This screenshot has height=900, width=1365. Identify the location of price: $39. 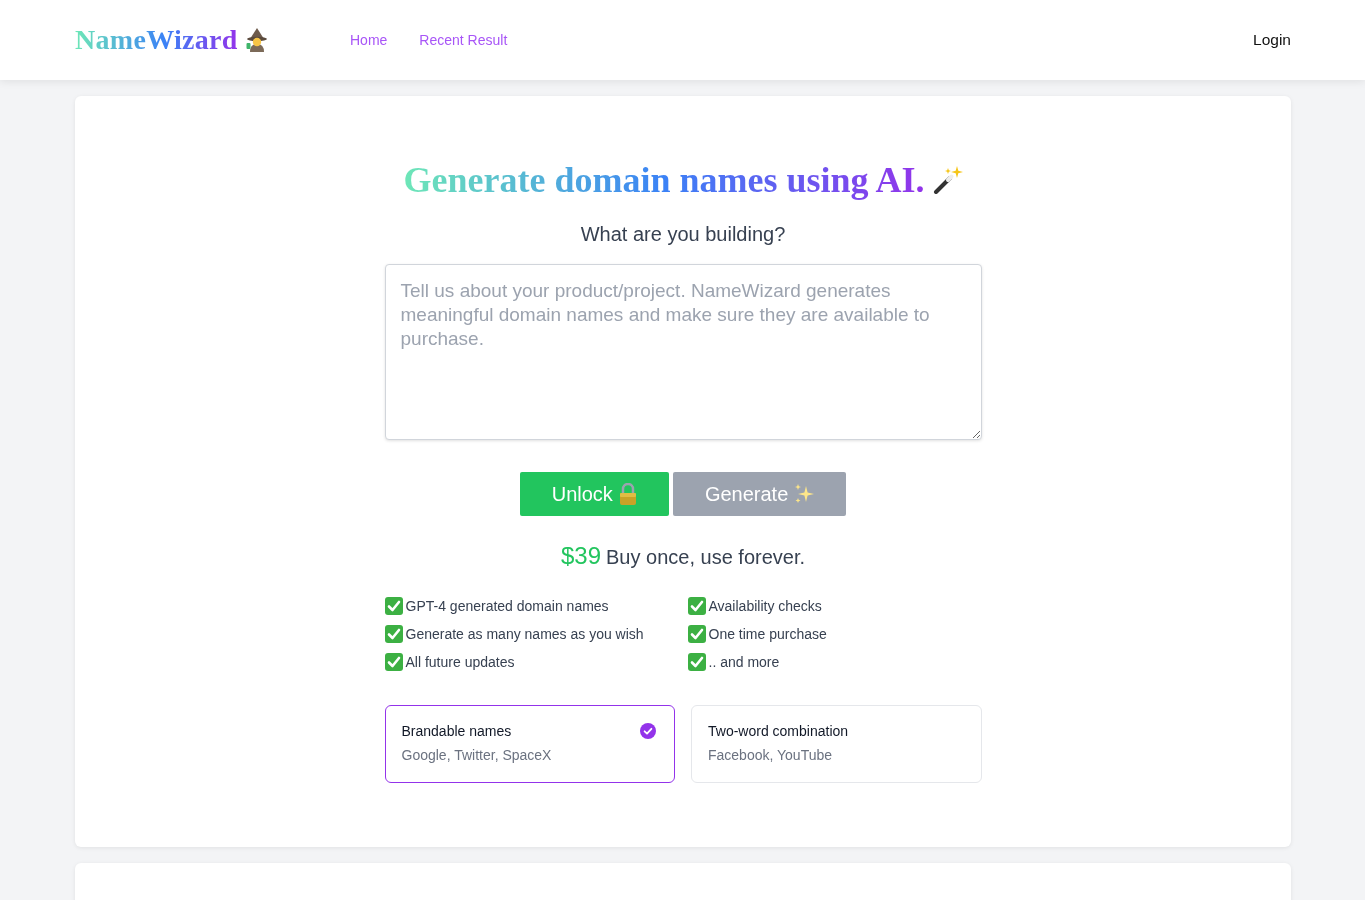
(580, 556).